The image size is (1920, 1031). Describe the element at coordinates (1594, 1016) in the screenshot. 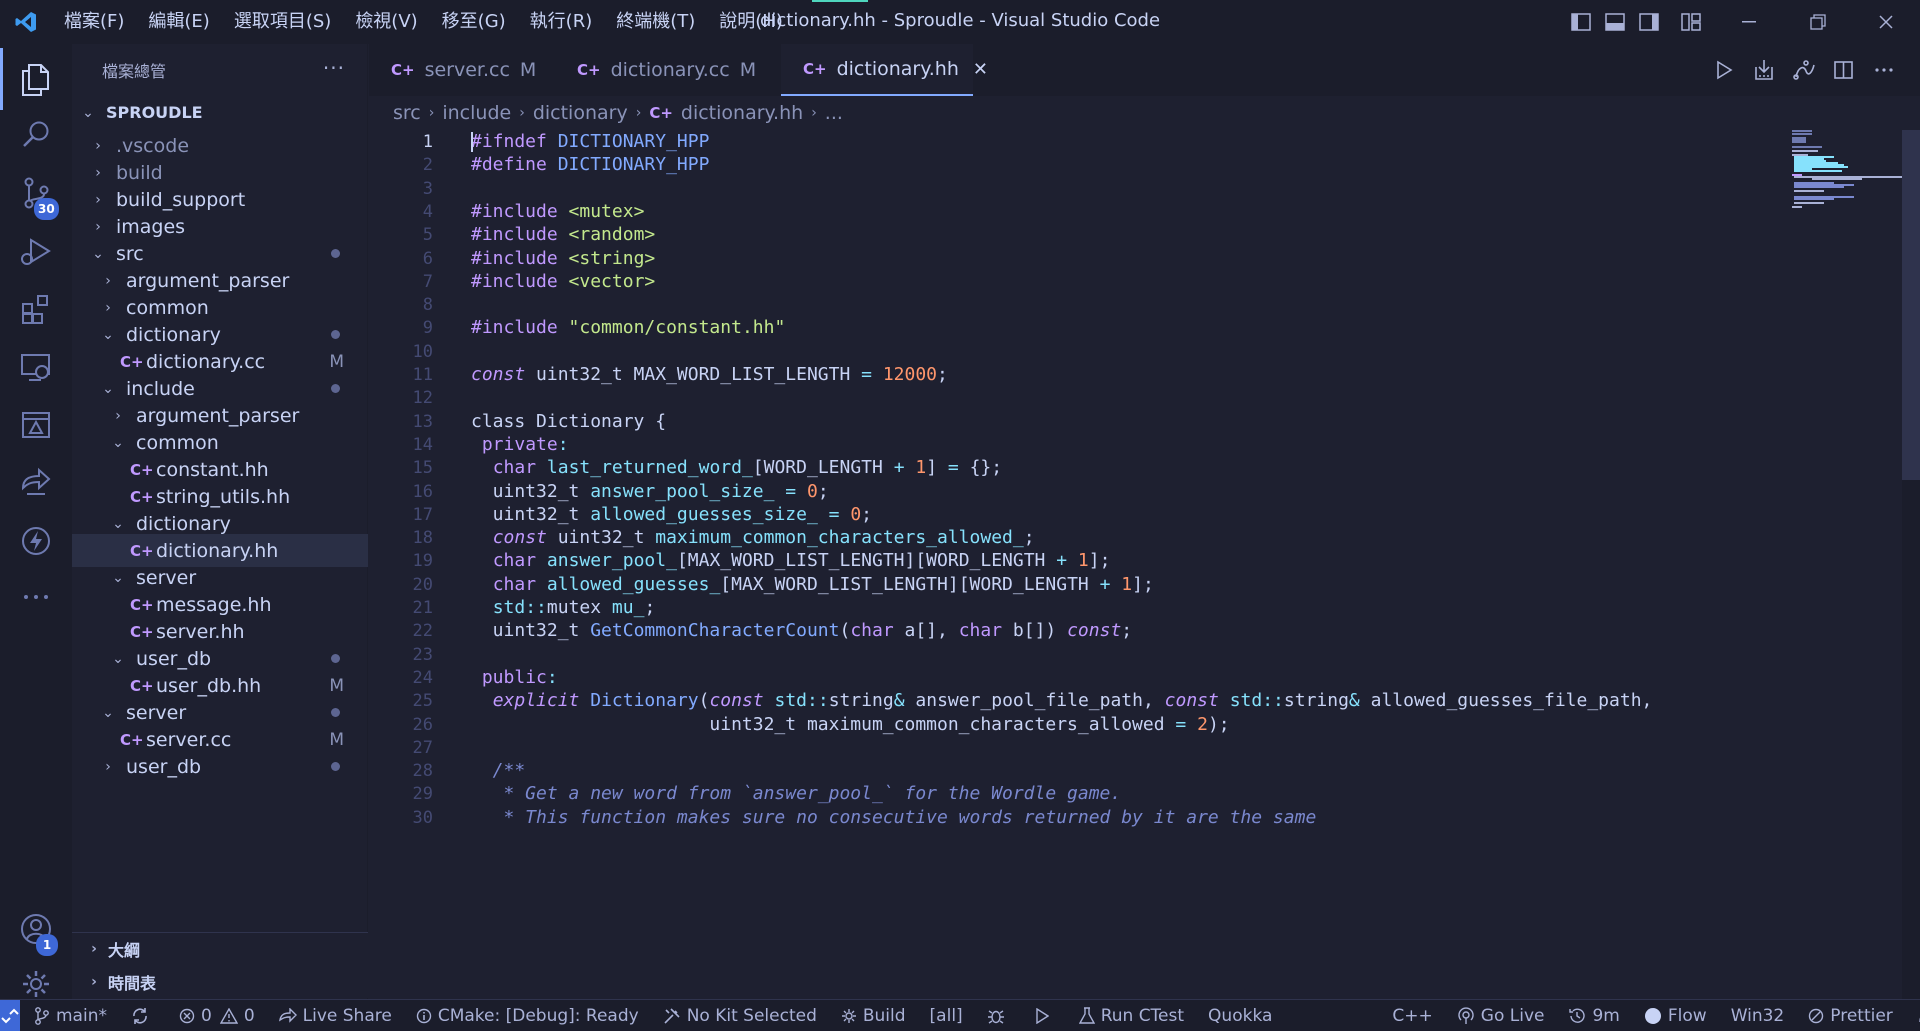

I see `wakatime-status: 9m` at that location.